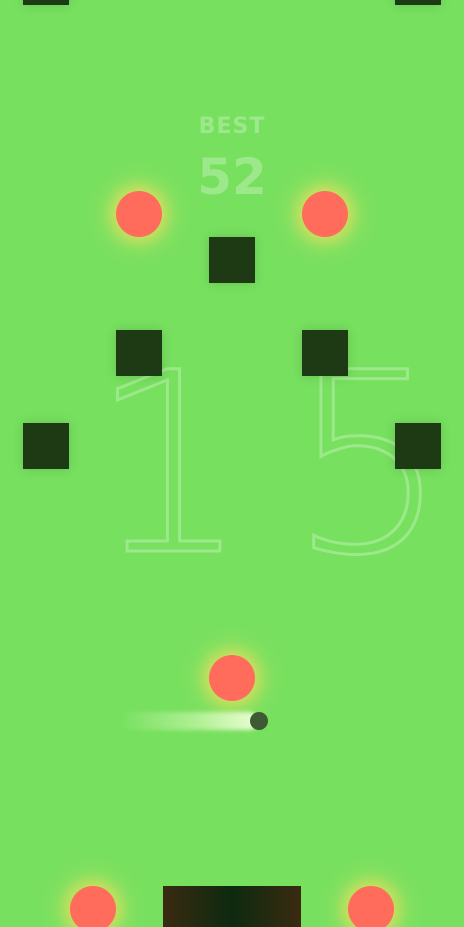 The height and width of the screenshot is (927, 464). I want to click on bottom-bar-obstacle, so click(232, 906).